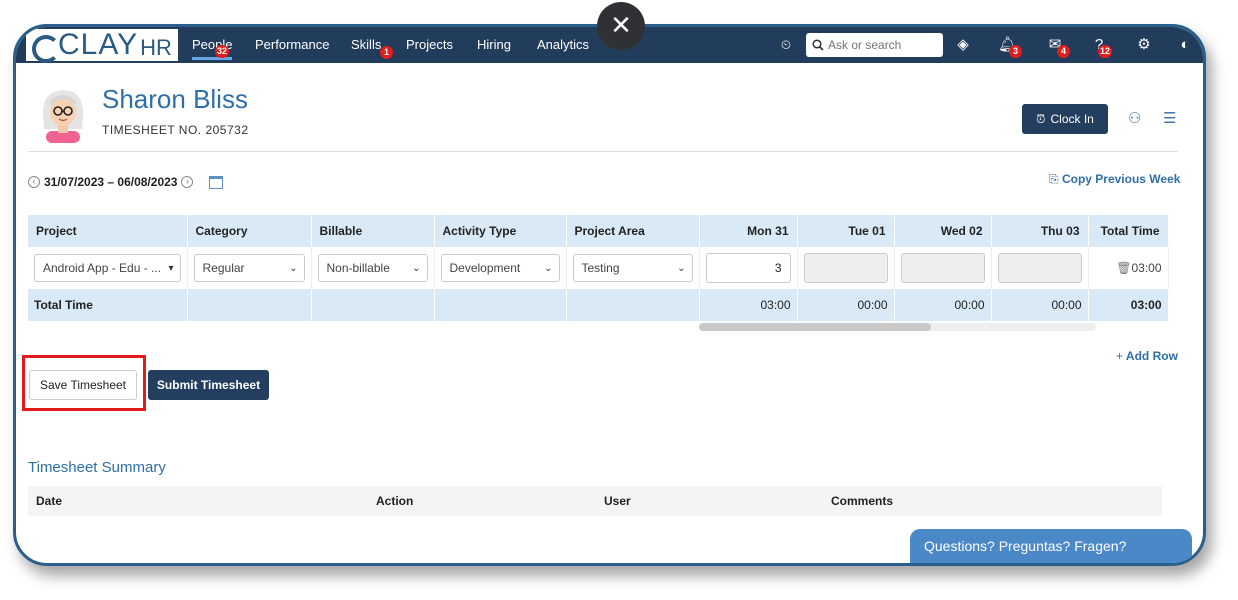 This screenshot has width=1238, height=600. I want to click on billable-select: Non-billable ⌄, so click(372, 268).